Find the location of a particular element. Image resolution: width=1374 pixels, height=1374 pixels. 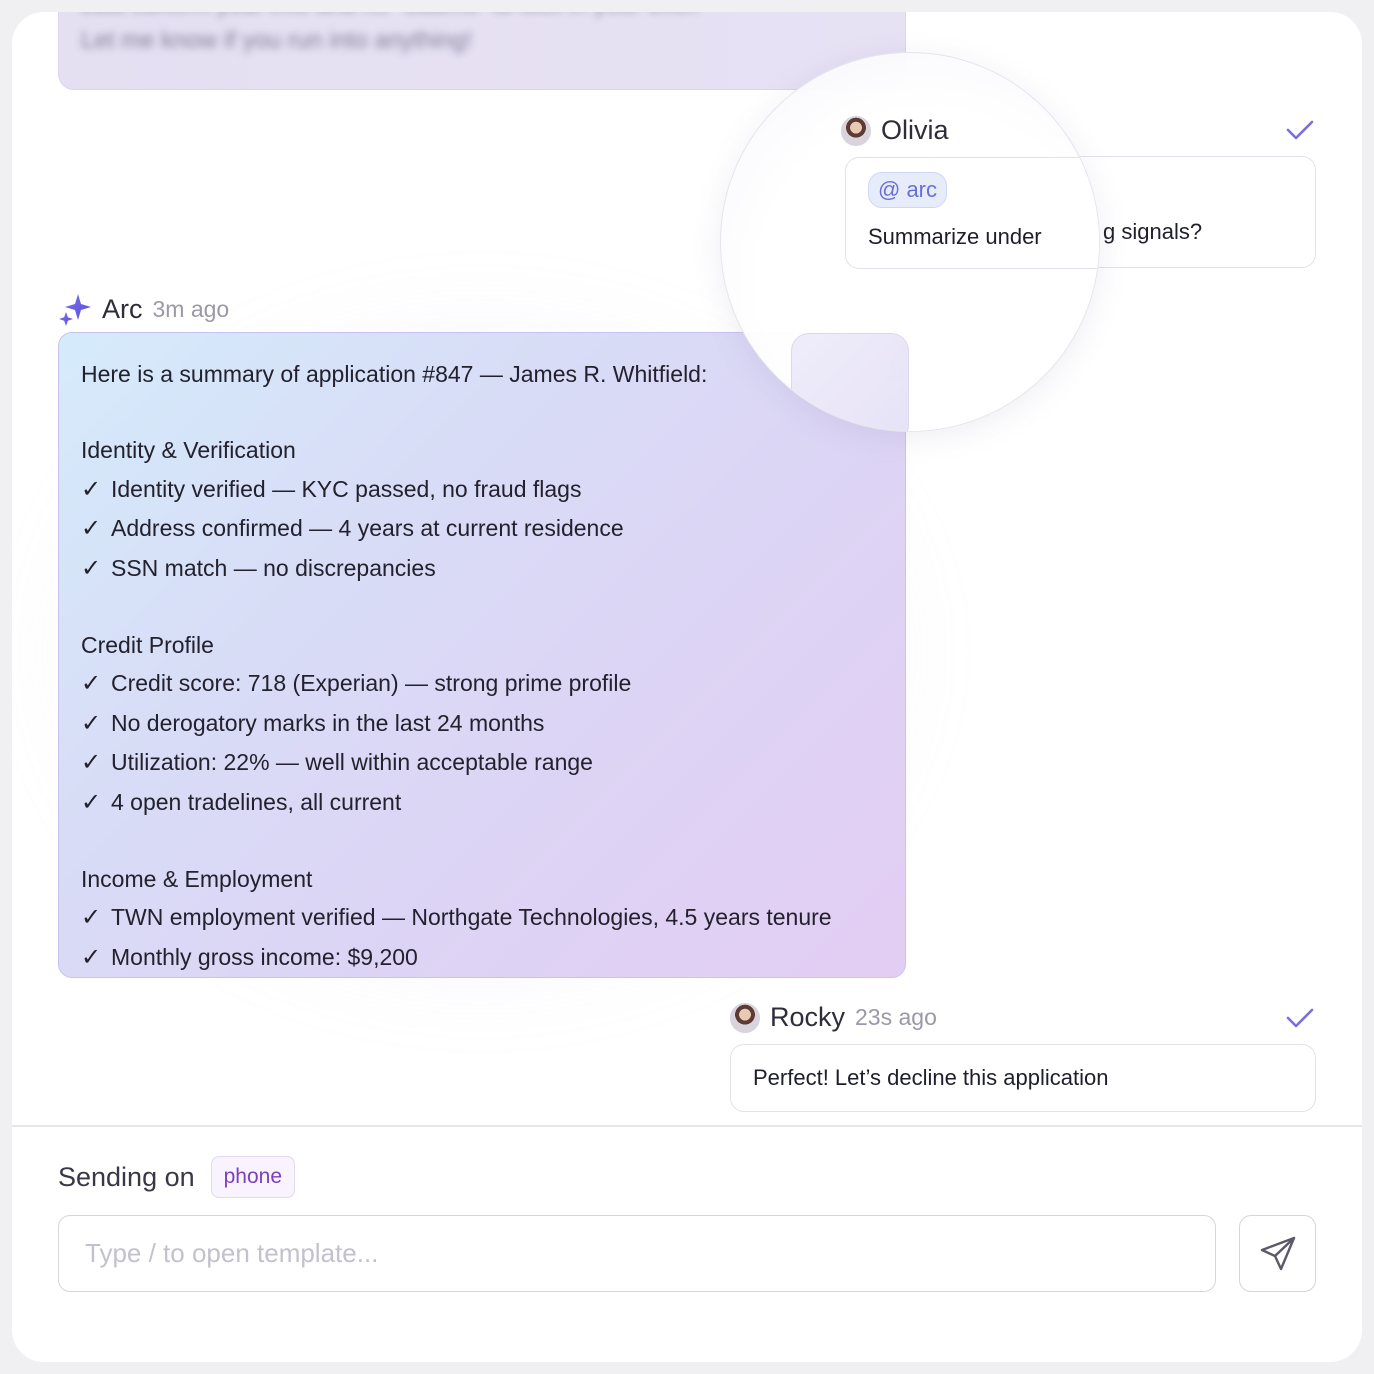

send-icon is located at coordinates (1278, 1254).